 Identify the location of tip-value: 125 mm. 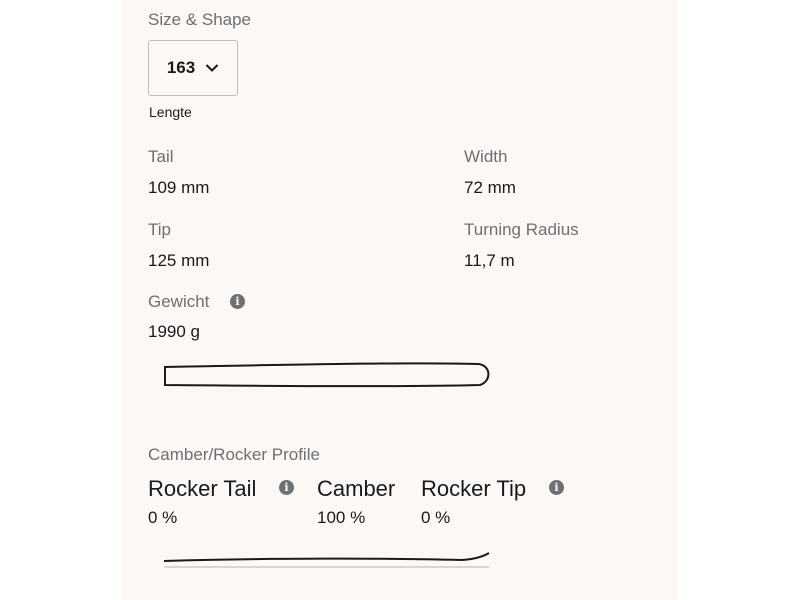
(179, 260).